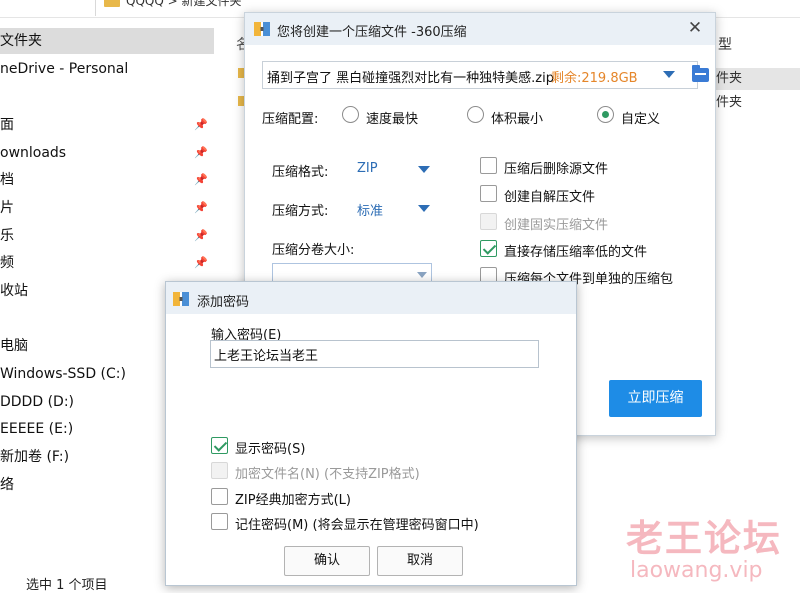  I want to click on format-label: 压缩格式:, so click(300, 172).